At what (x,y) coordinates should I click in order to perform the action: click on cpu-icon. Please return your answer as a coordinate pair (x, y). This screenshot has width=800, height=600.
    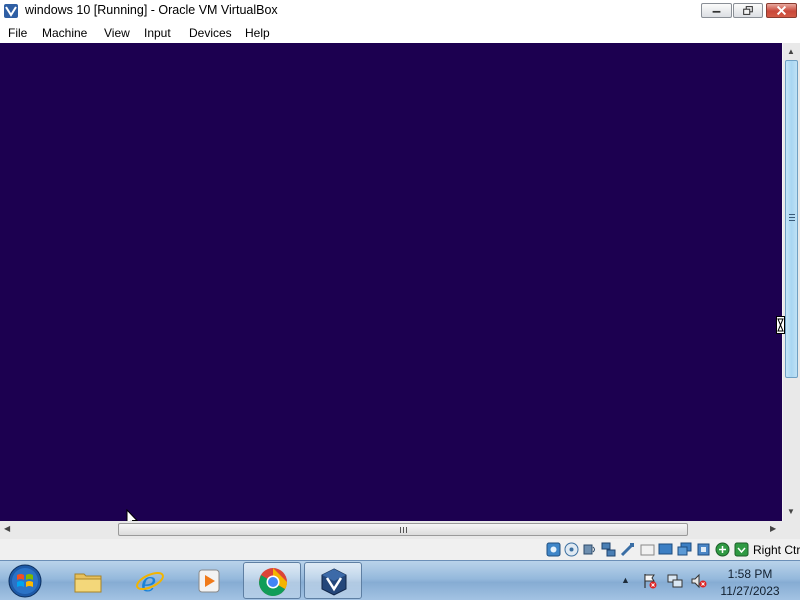
    Looking at the image, I should click on (703, 549).